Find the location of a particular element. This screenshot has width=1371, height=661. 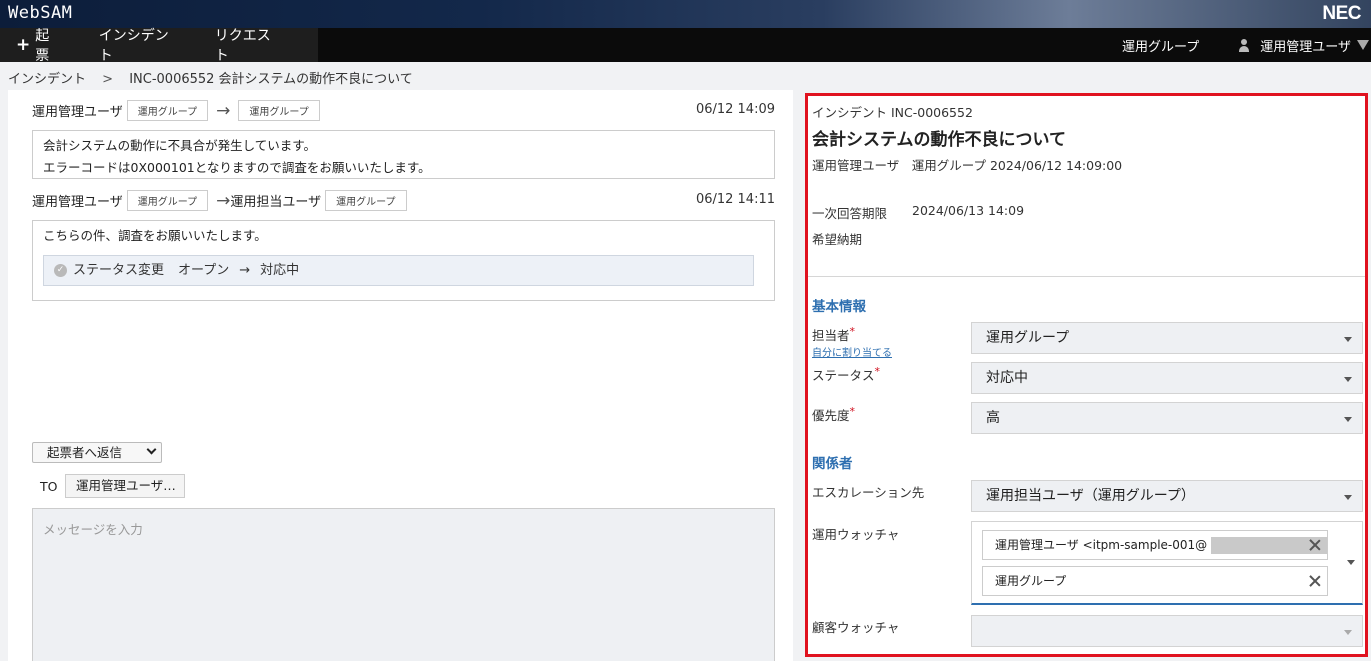

escalation-label: エスカレーション先 is located at coordinates (868, 492).